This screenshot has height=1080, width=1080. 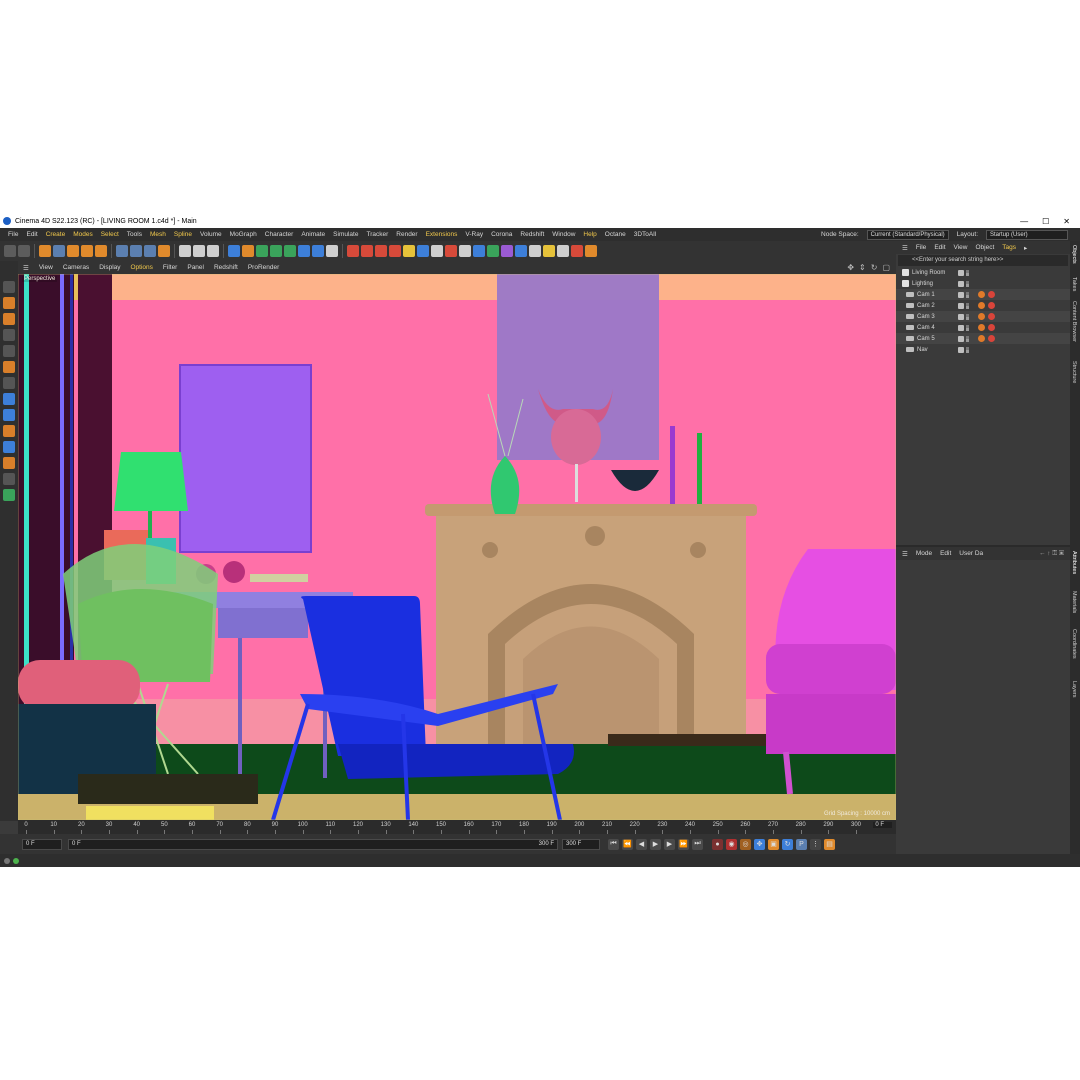 I want to click on menu-vray: V-Ray, so click(x=474, y=234).